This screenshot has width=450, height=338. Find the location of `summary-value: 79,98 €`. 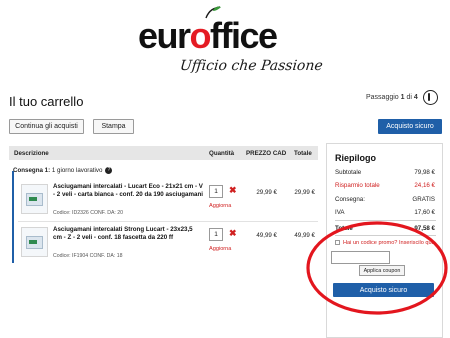

summary-value: 79,98 € is located at coordinates (424, 172).